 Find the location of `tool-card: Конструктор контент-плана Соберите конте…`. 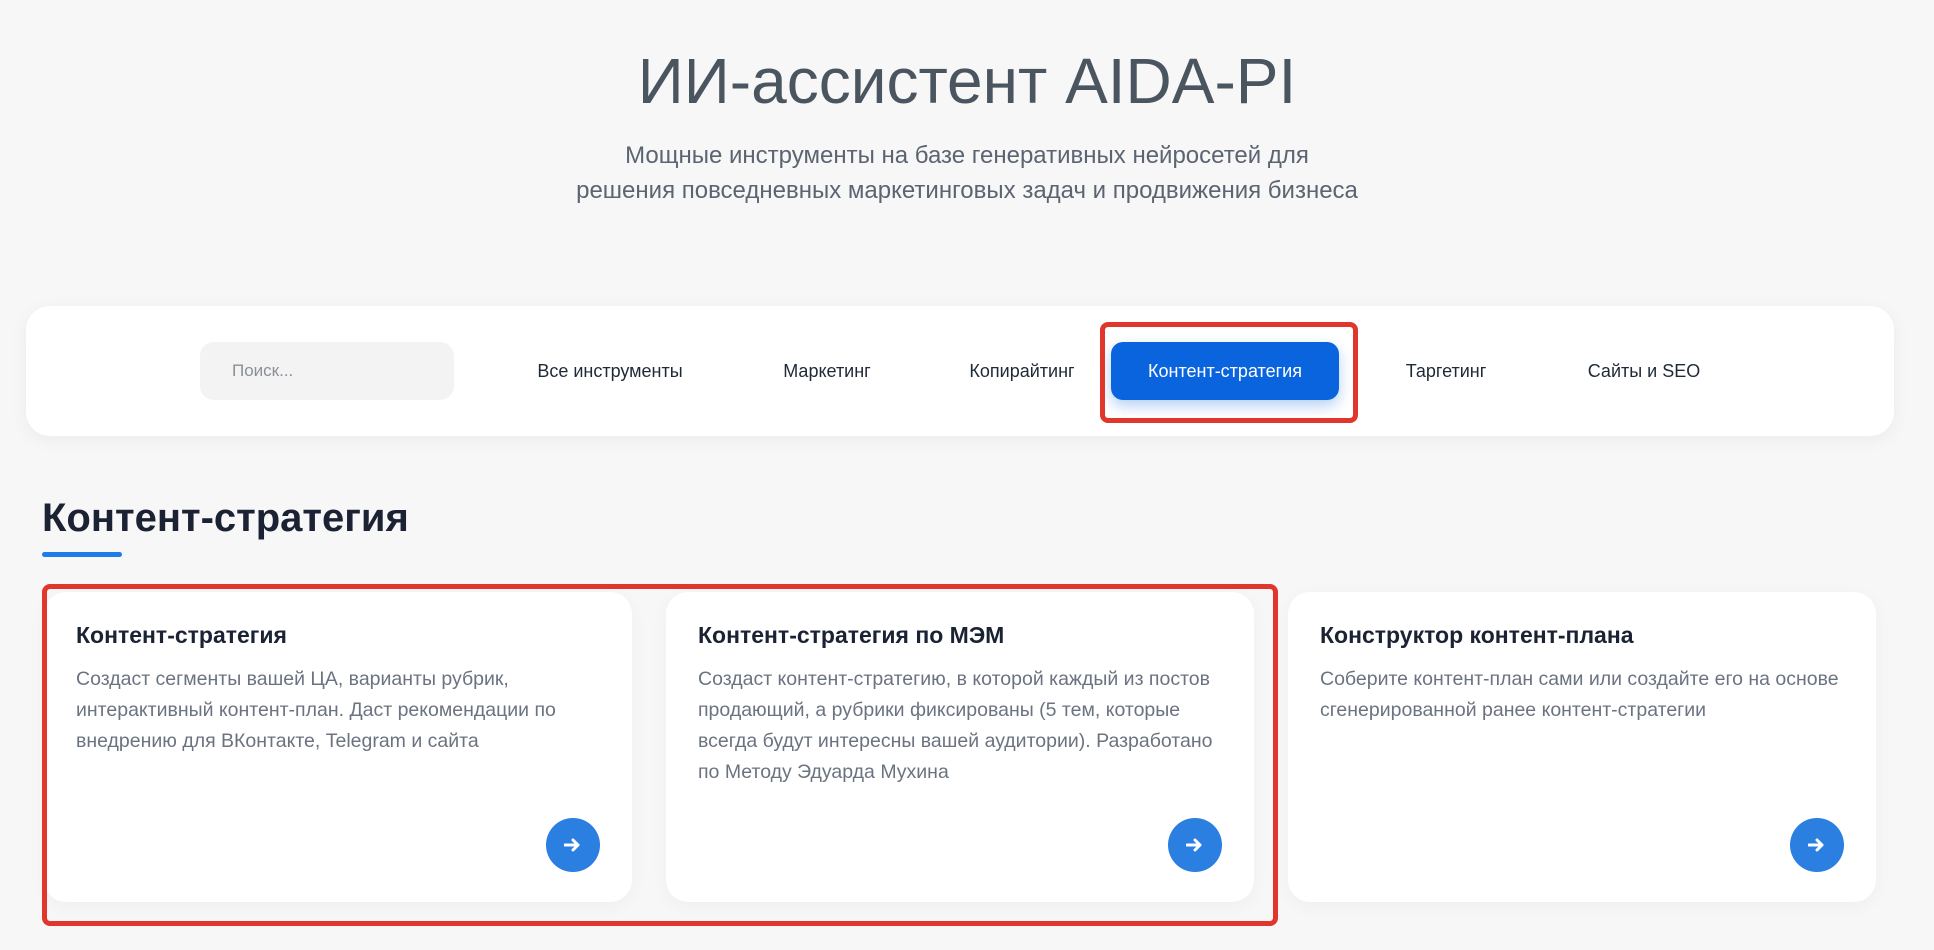

tool-card: Конструктор контент-плана Соберите конте… is located at coordinates (1582, 747).